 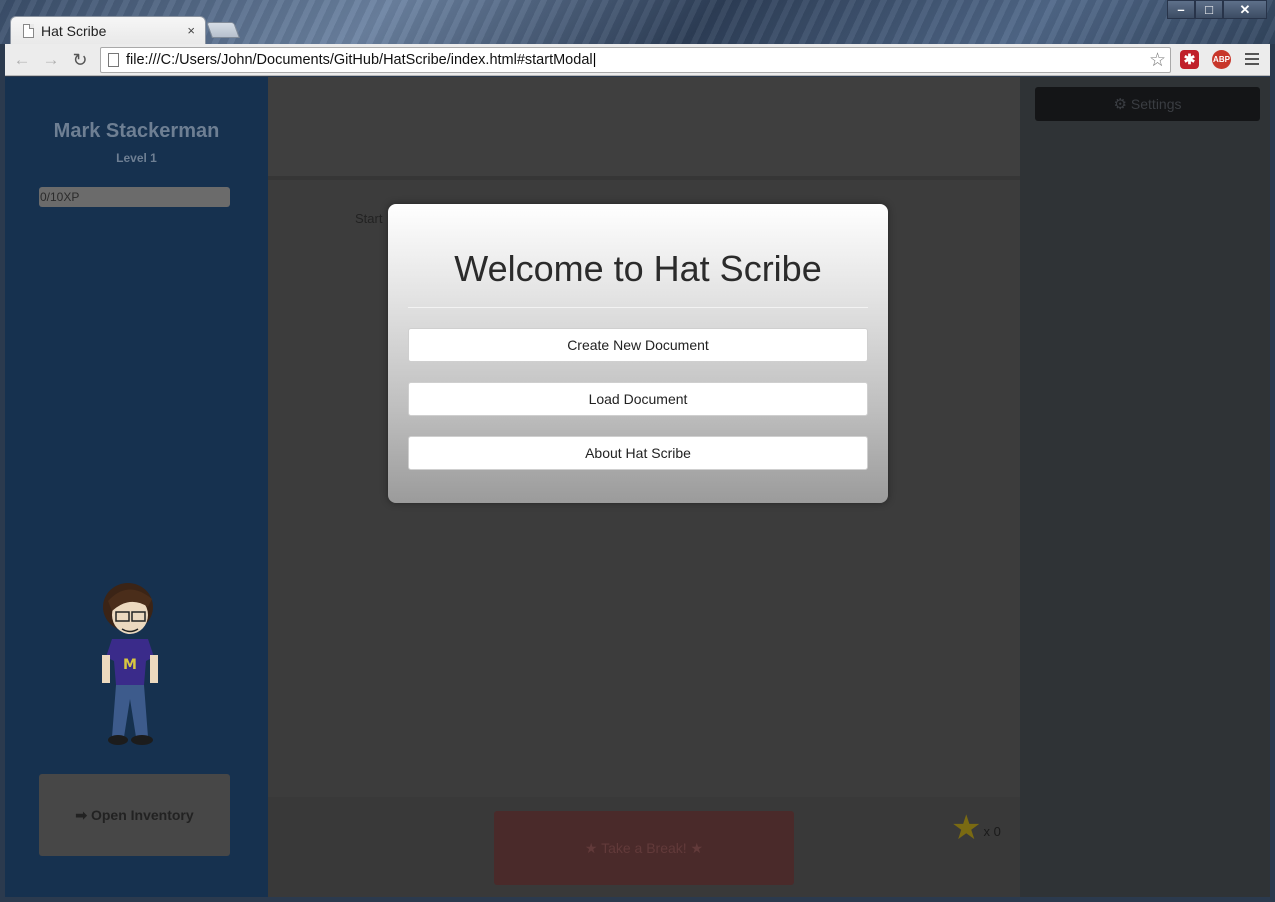 What do you see at coordinates (108, 30) in the screenshot?
I see `browser-tab: Hat Scribe ×` at bounding box center [108, 30].